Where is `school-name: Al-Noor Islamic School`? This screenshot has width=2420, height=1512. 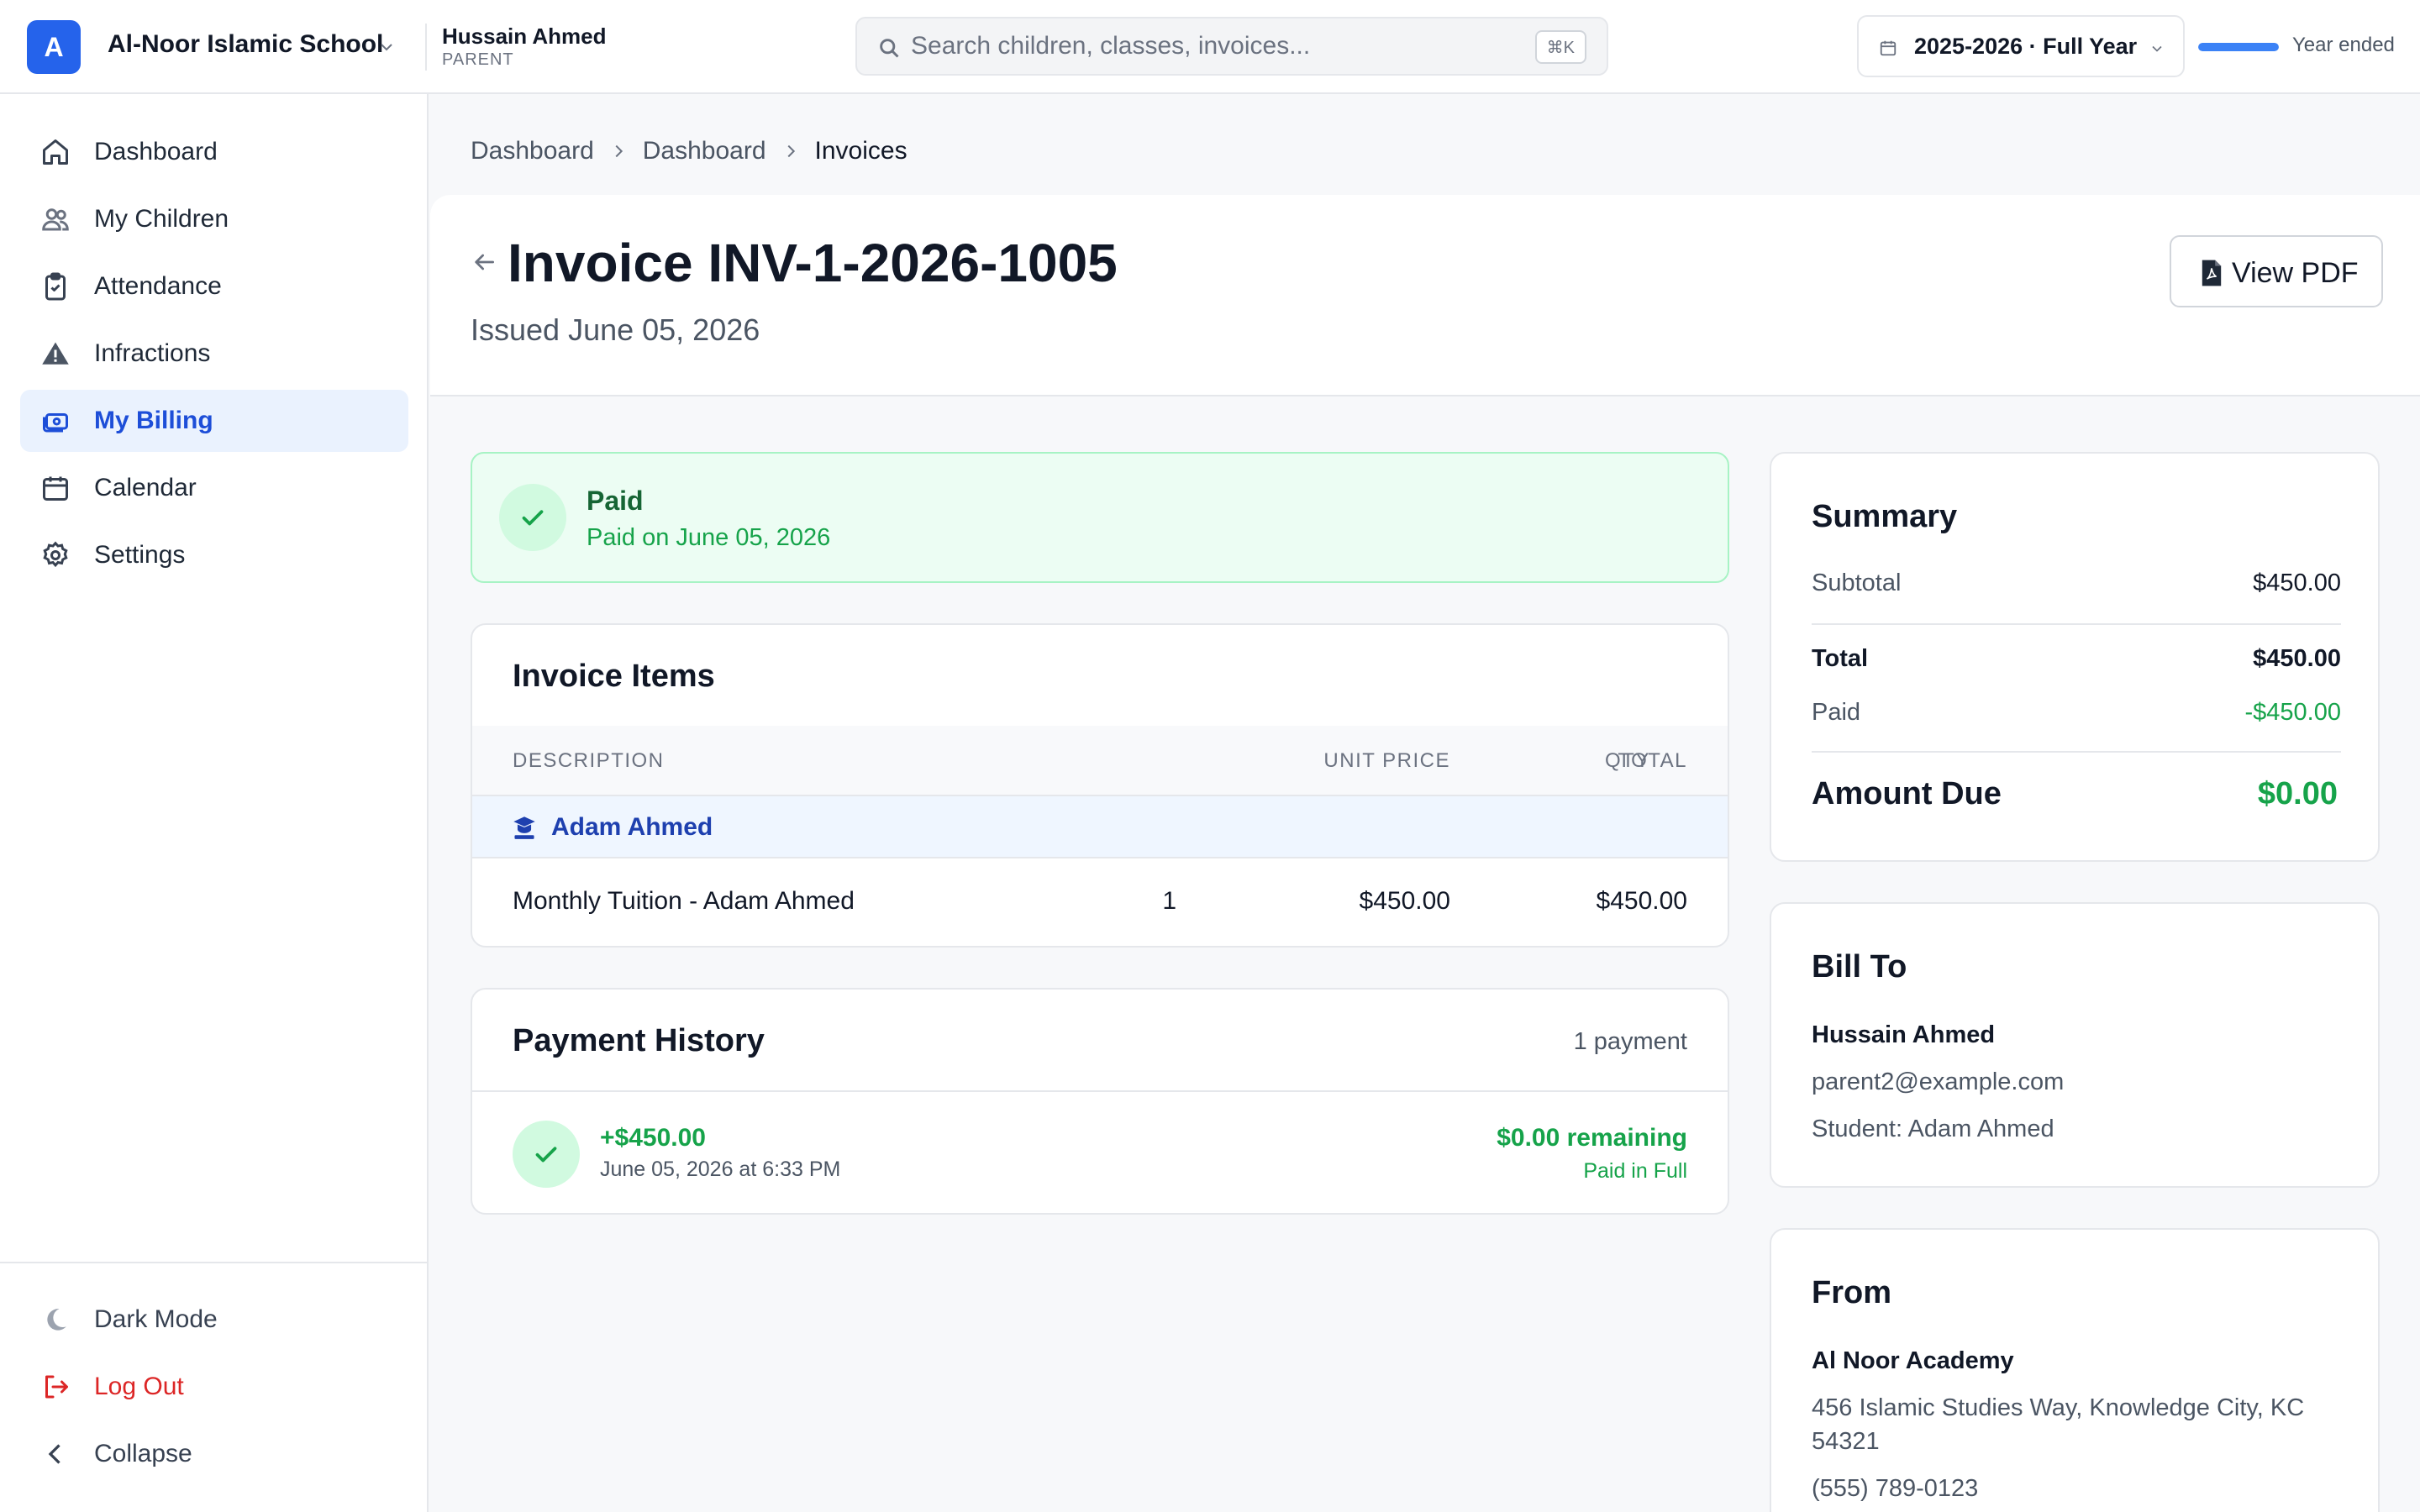
school-name: Al-Noor Islamic School is located at coordinates (246, 44).